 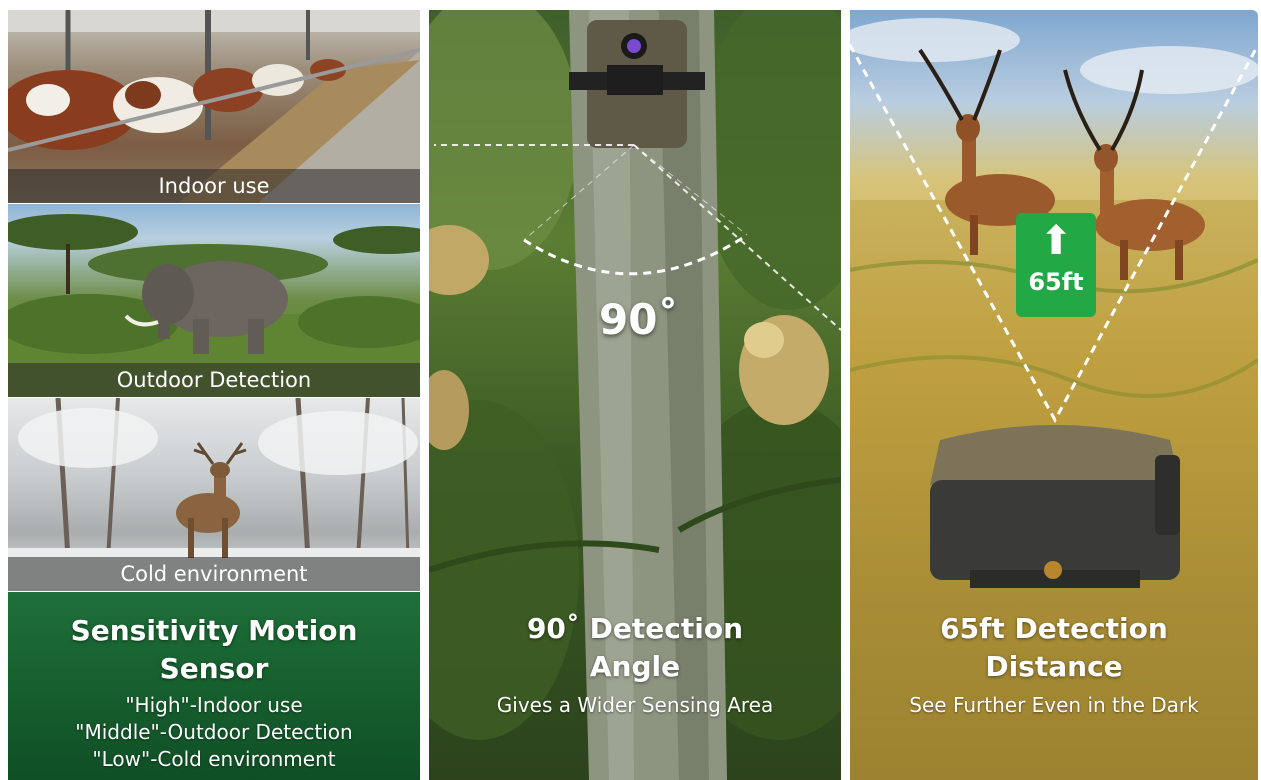 What do you see at coordinates (214, 705) in the screenshot?
I see `sensitivity-level-high: "High"-Indoor use` at bounding box center [214, 705].